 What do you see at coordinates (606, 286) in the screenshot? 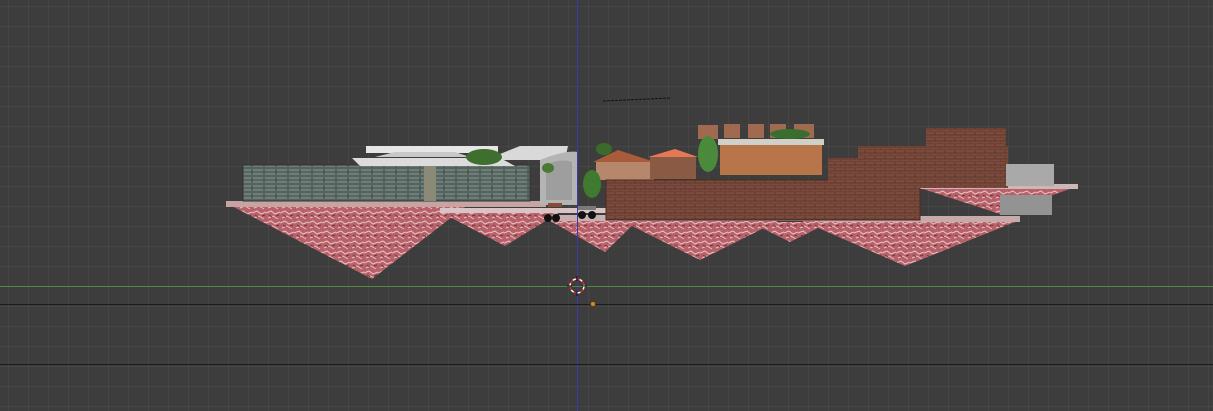
I see `y-axis-line` at bounding box center [606, 286].